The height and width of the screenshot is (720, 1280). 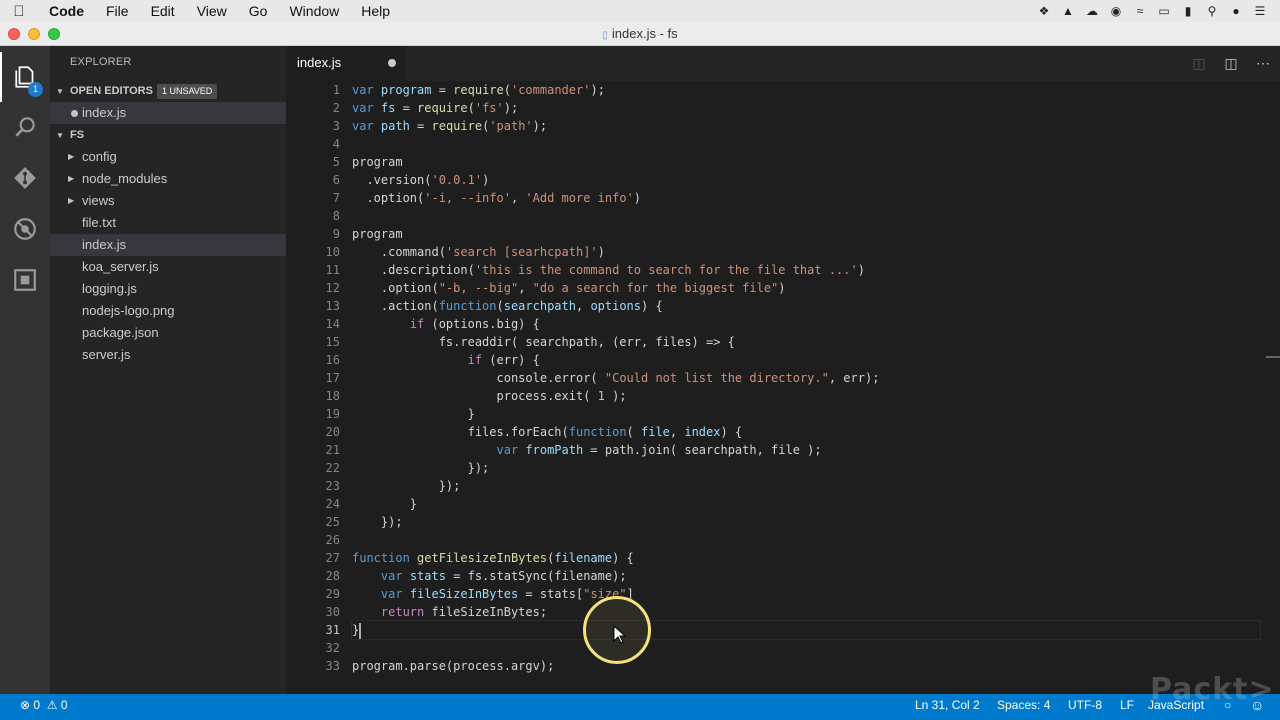 What do you see at coordinates (117, 11) in the screenshot?
I see `menu-file: File` at bounding box center [117, 11].